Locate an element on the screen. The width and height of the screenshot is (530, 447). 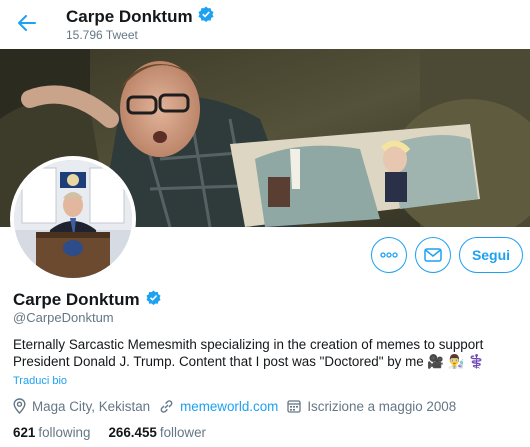
calendar-icon is located at coordinates (294, 406).